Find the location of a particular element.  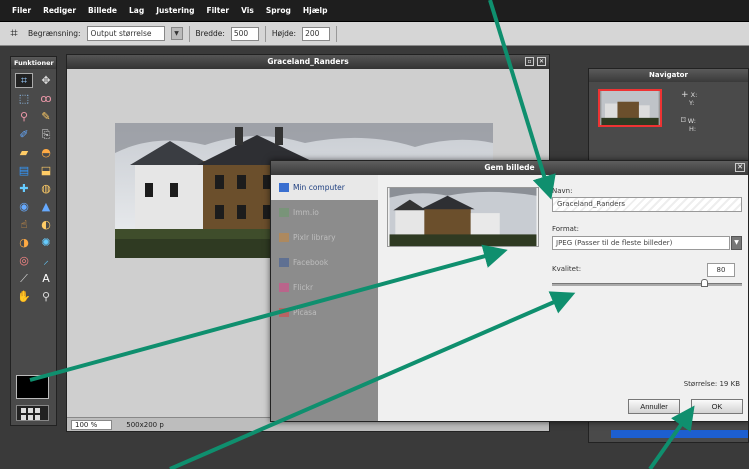

save-source-facebook: Facebook is located at coordinates (324, 262).